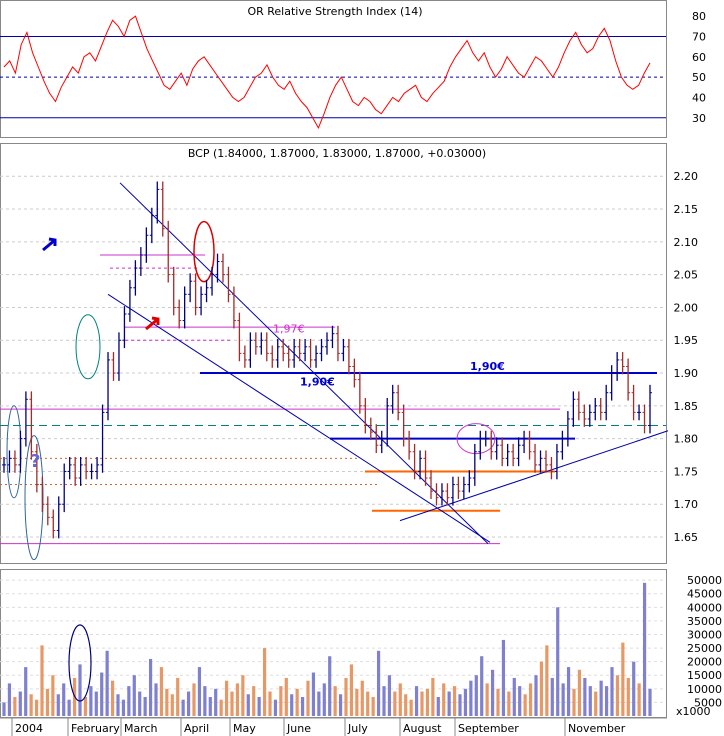 The image size is (724, 736). I want to click on price-annotation: 1,97€, so click(289, 328).